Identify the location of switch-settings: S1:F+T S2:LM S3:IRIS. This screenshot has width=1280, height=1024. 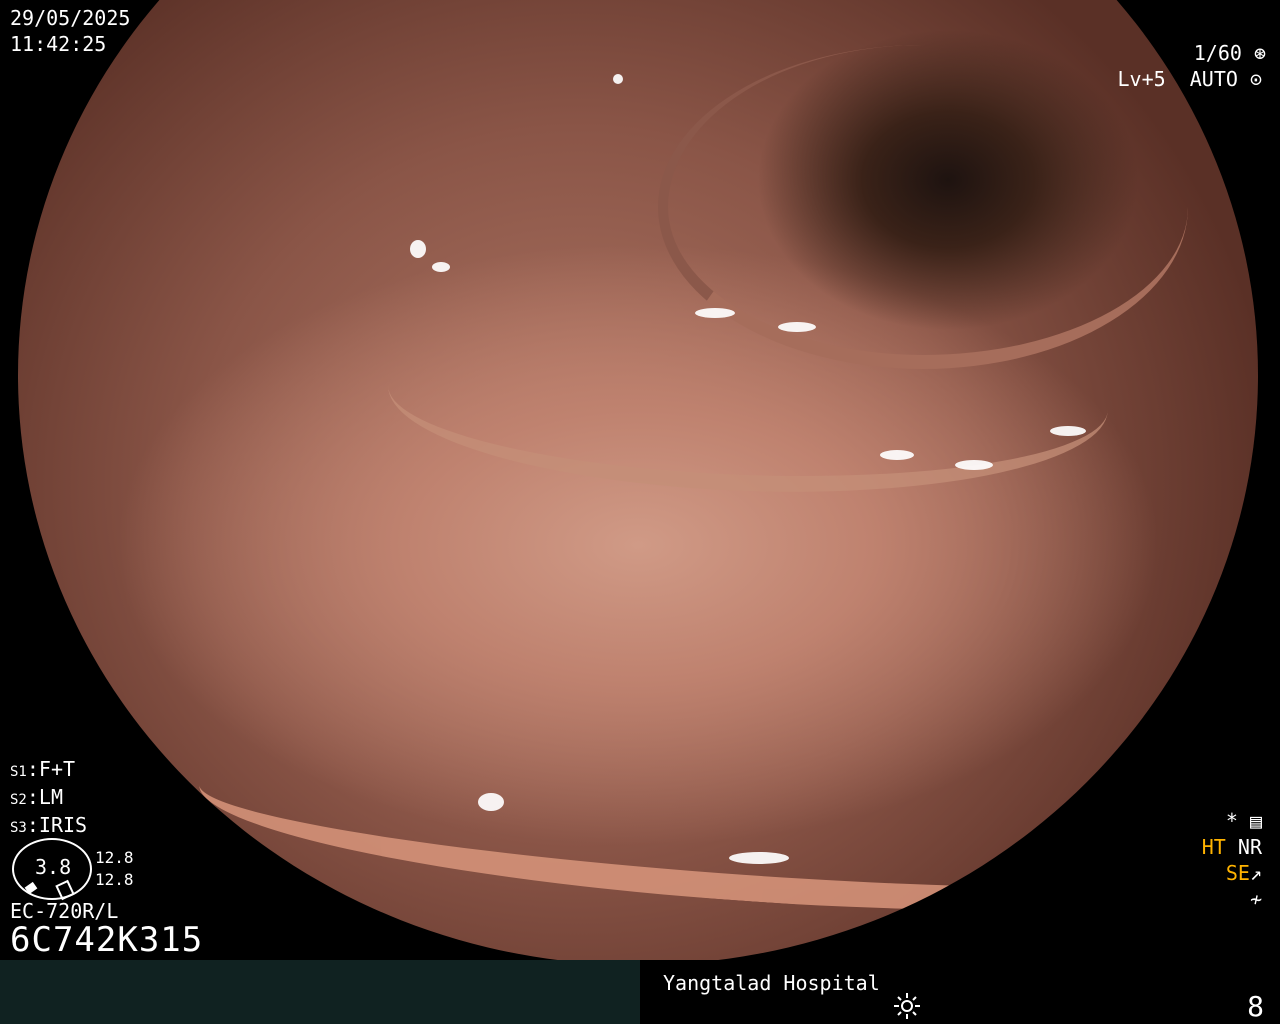
(48, 799).